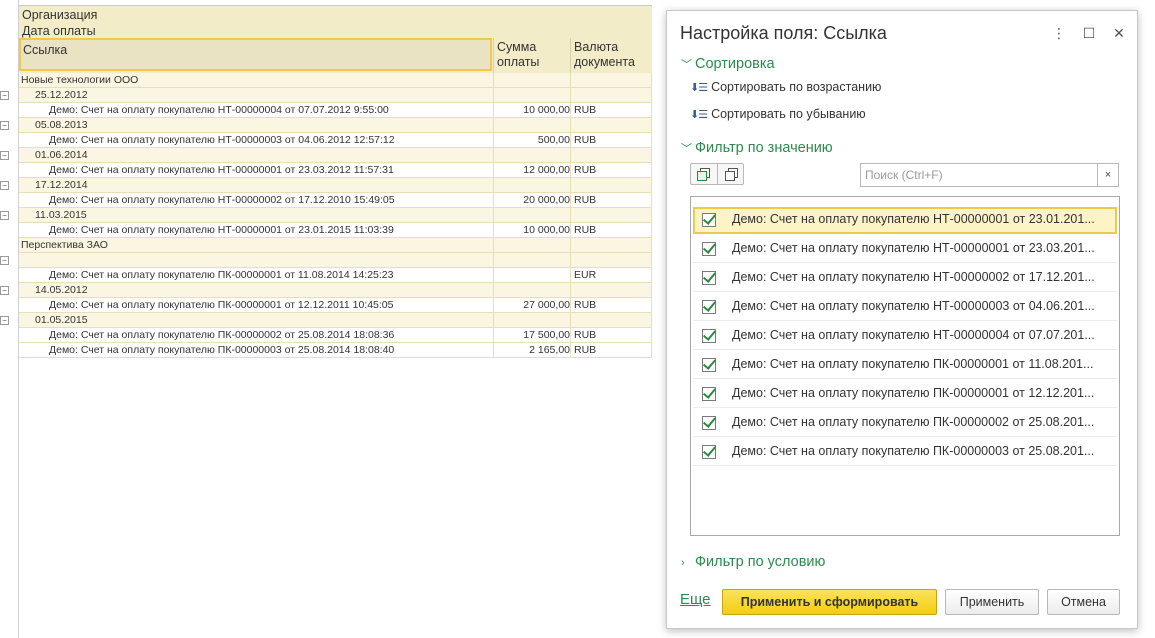 Image resolution: width=1155 pixels, height=638 pixels. I want to click on maximize-icon: ☐, so click(1089, 33).